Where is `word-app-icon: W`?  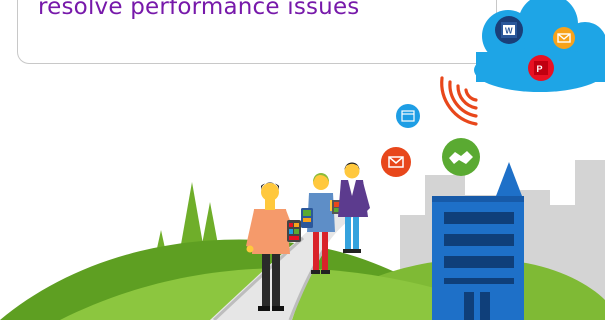
word-app-icon: W is located at coordinates (509, 30).